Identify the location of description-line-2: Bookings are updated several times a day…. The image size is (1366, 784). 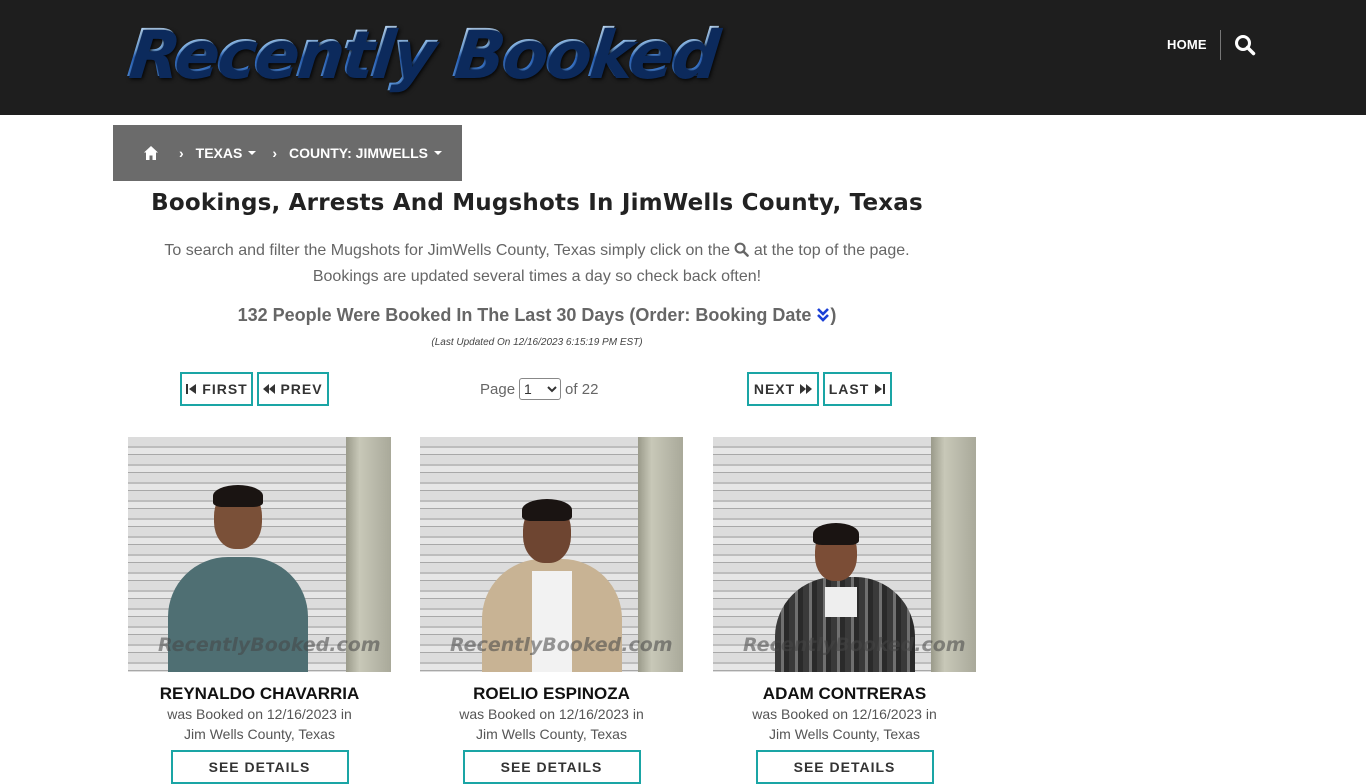
(537, 276).